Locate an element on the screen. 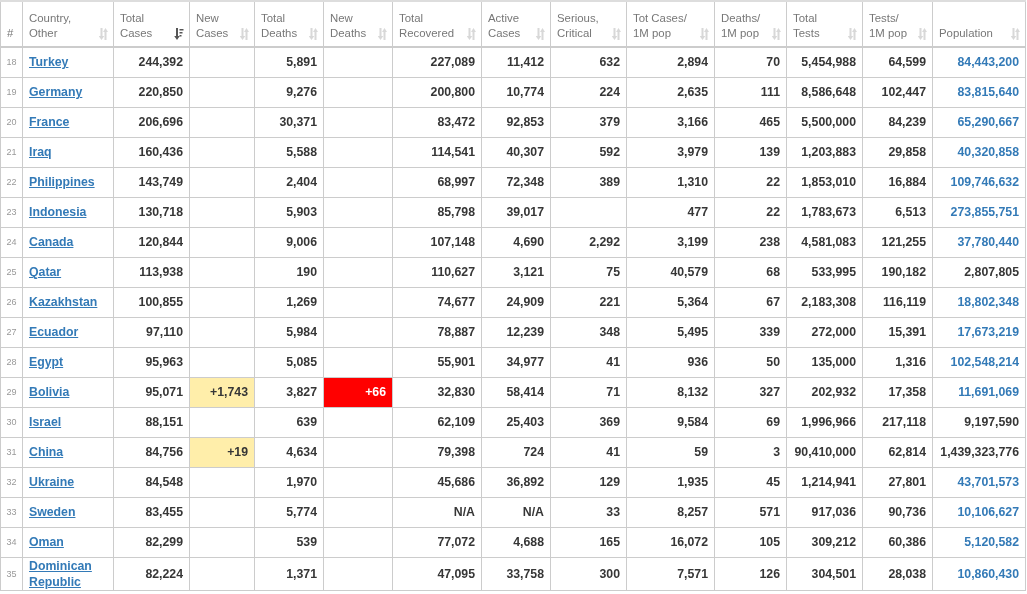 The image size is (1027, 594). column-header: Tot Cases/ 1M pop is located at coordinates (670, 24).